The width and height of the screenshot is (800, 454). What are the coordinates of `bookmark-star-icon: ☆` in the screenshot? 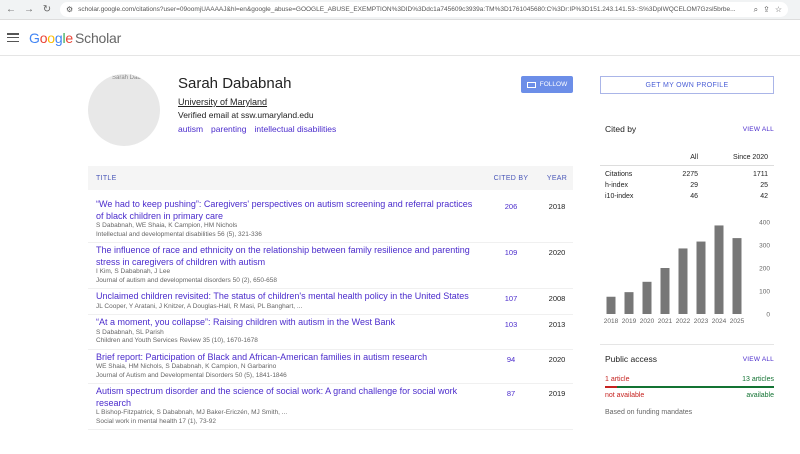 It's located at (778, 9).